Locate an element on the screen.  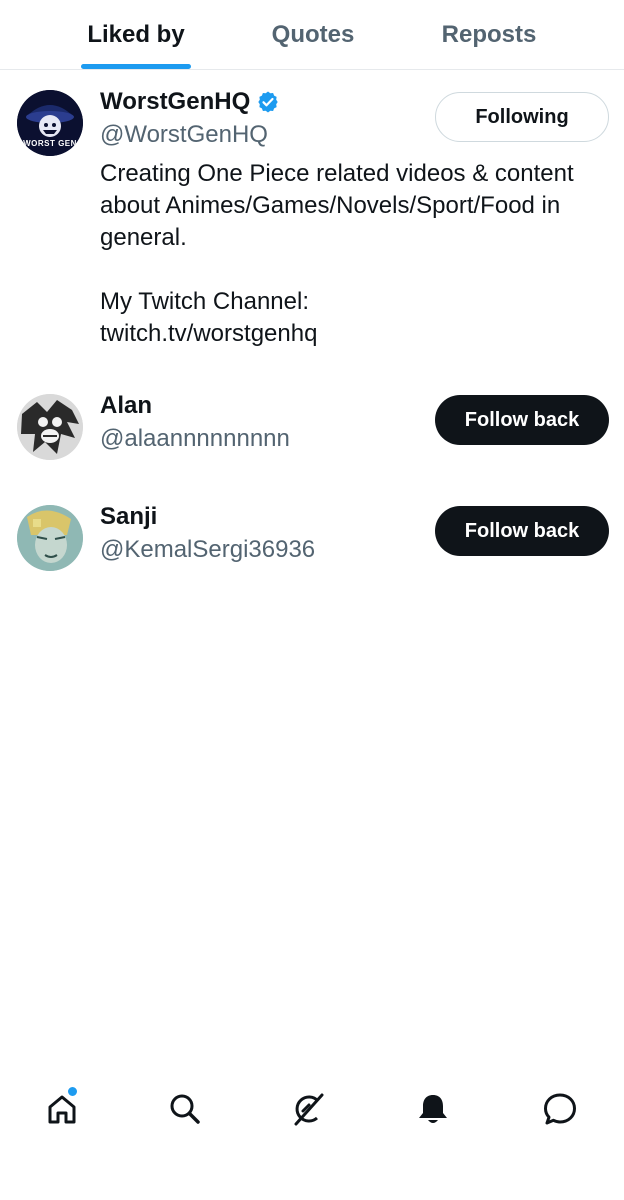
avatar: WORST GEN is located at coordinates (50, 123).